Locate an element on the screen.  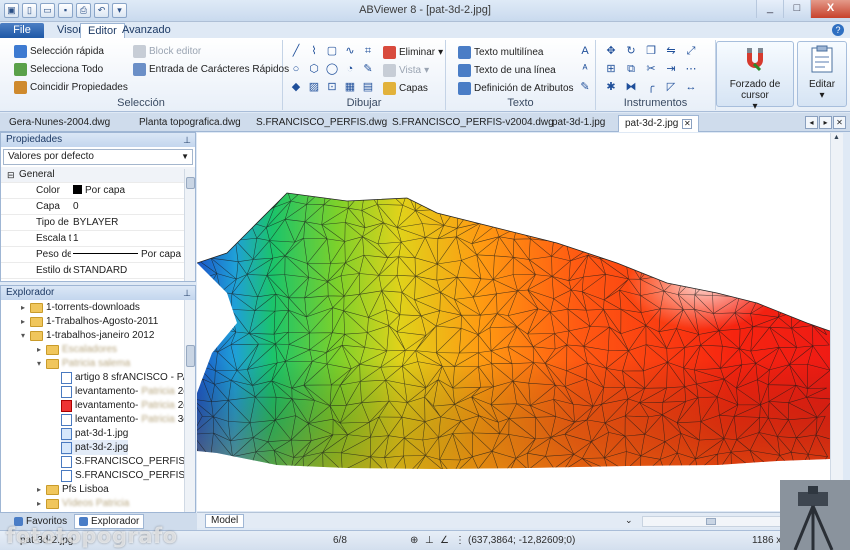
minimize-button: _ is located at coordinates (769, 9).